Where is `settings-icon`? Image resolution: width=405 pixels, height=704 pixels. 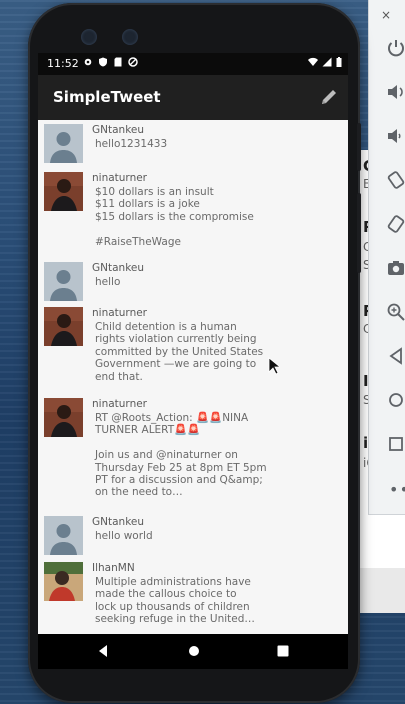 settings-icon is located at coordinates (88, 62).